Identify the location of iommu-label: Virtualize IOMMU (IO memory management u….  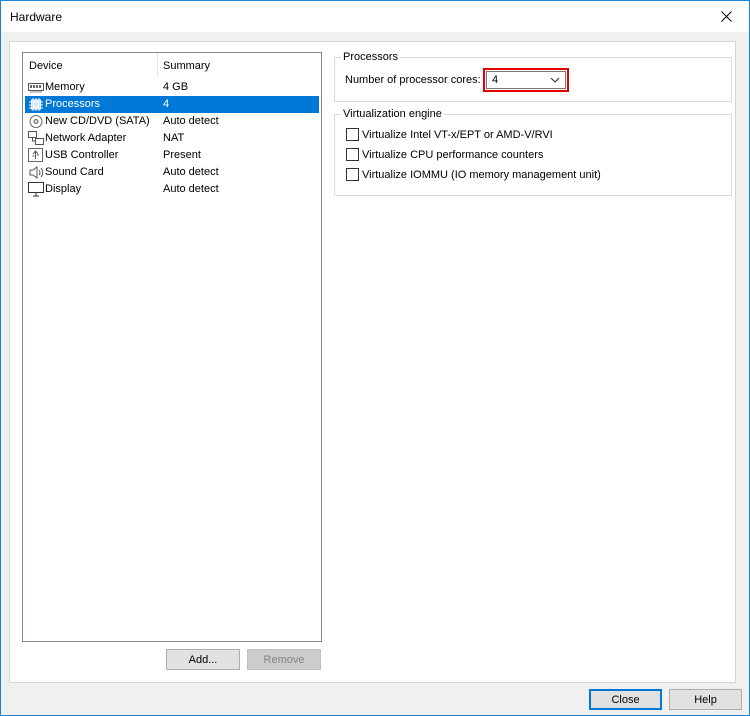
(481, 175).